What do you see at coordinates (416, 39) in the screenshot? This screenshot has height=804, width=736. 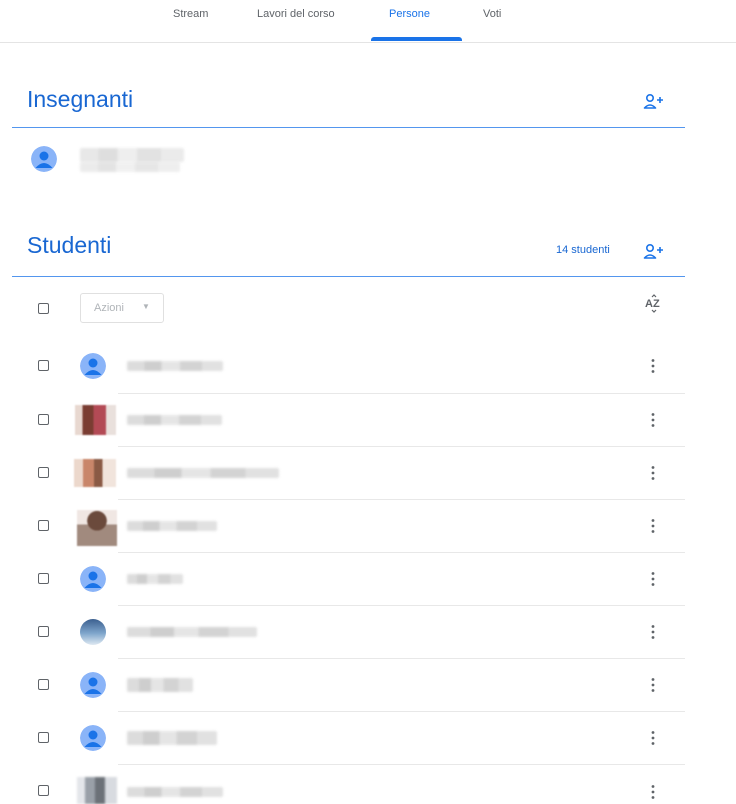 I see `active-tab-indicator` at bounding box center [416, 39].